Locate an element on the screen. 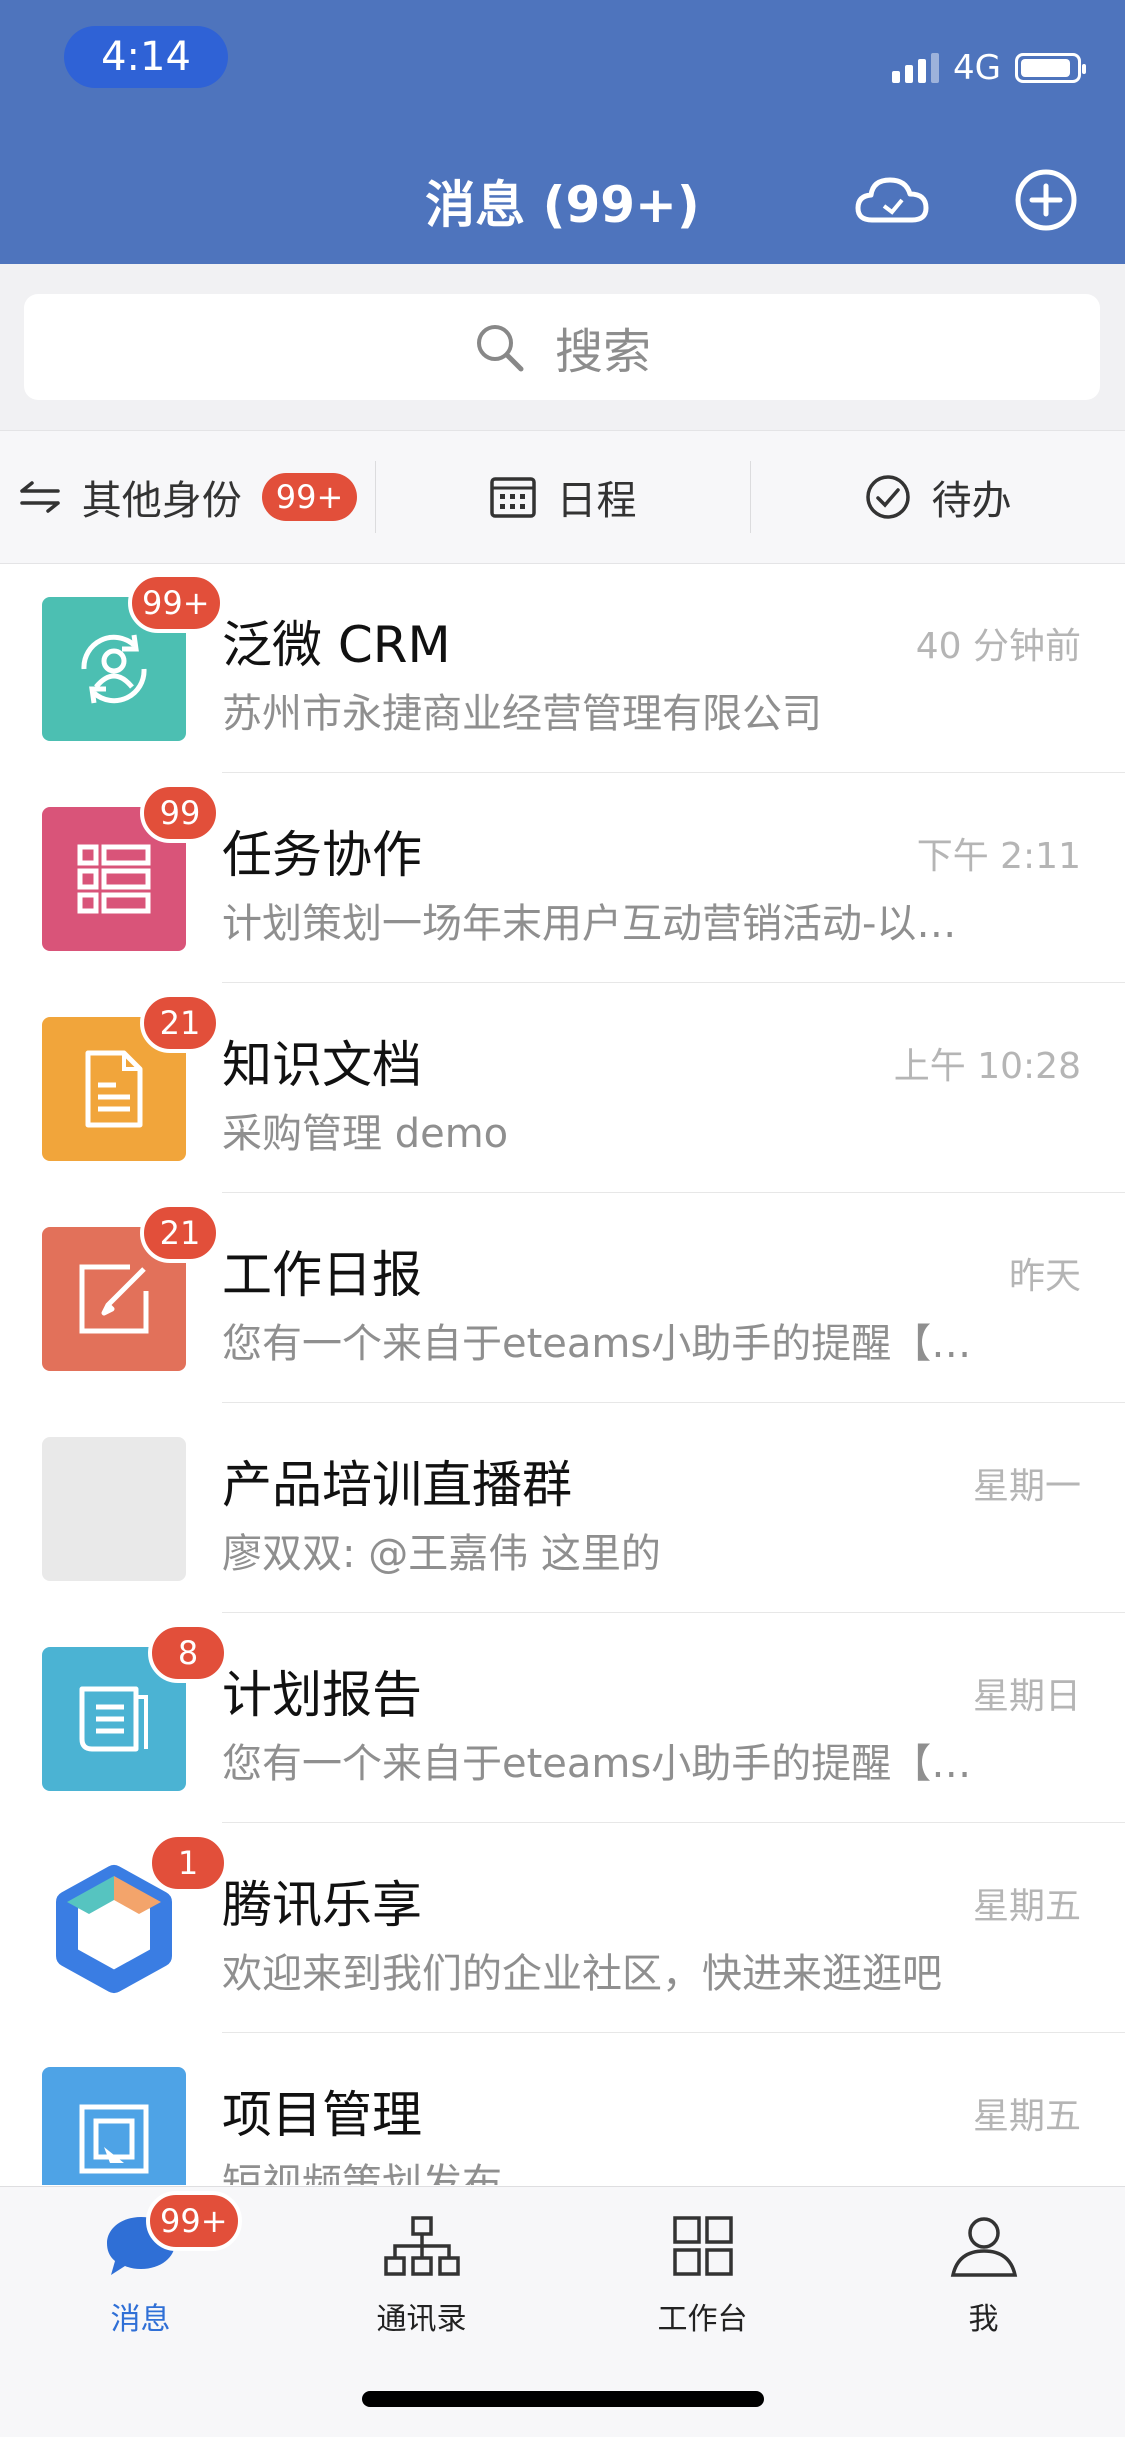  chat-time: 上午 10:28 is located at coordinates (987, 1066).